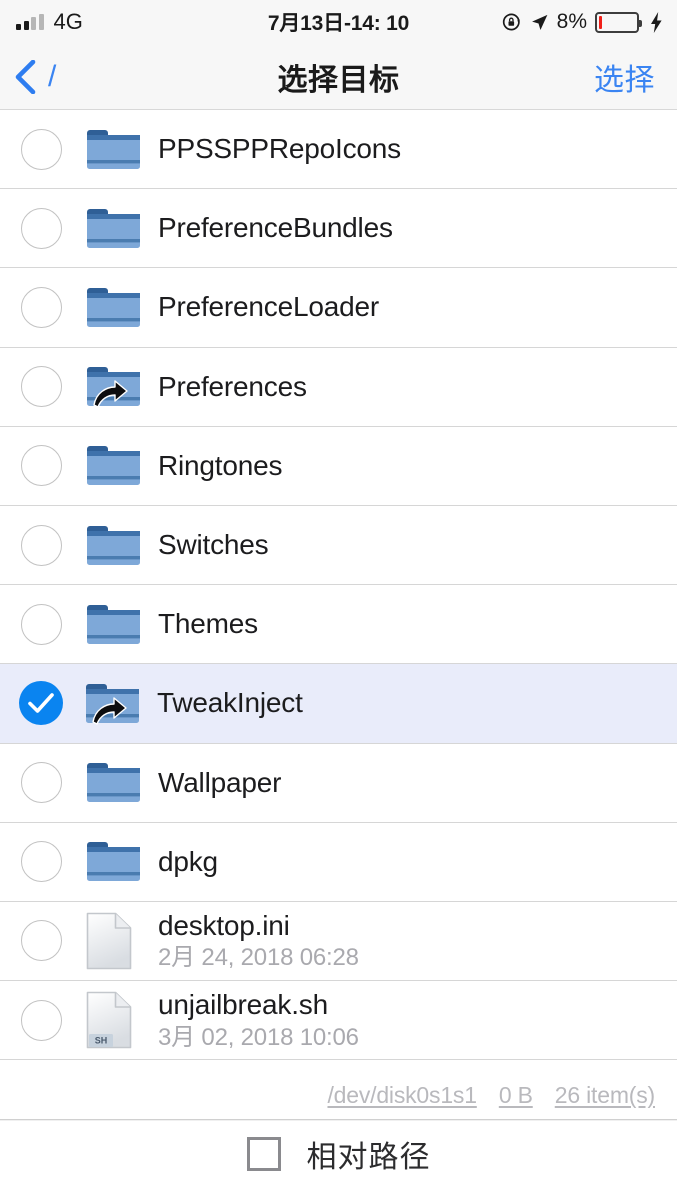  Describe the element at coordinates (109, 1020) in the screenshot. I see `file-icon: SH` at that location.